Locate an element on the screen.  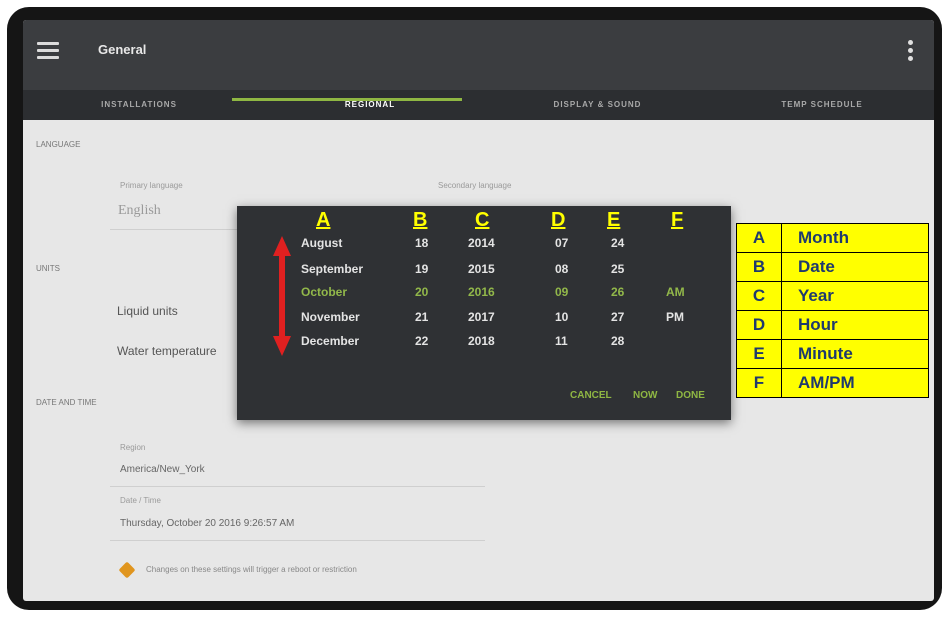
legend-key: A is located at coordinates (759, 238).